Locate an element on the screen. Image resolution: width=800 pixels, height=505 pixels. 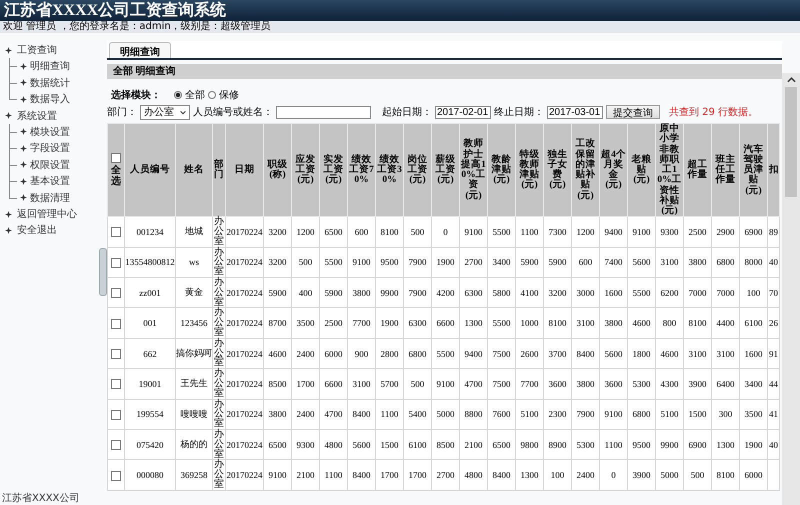
table-cell: 7500 is located at coordinates (502, 353).